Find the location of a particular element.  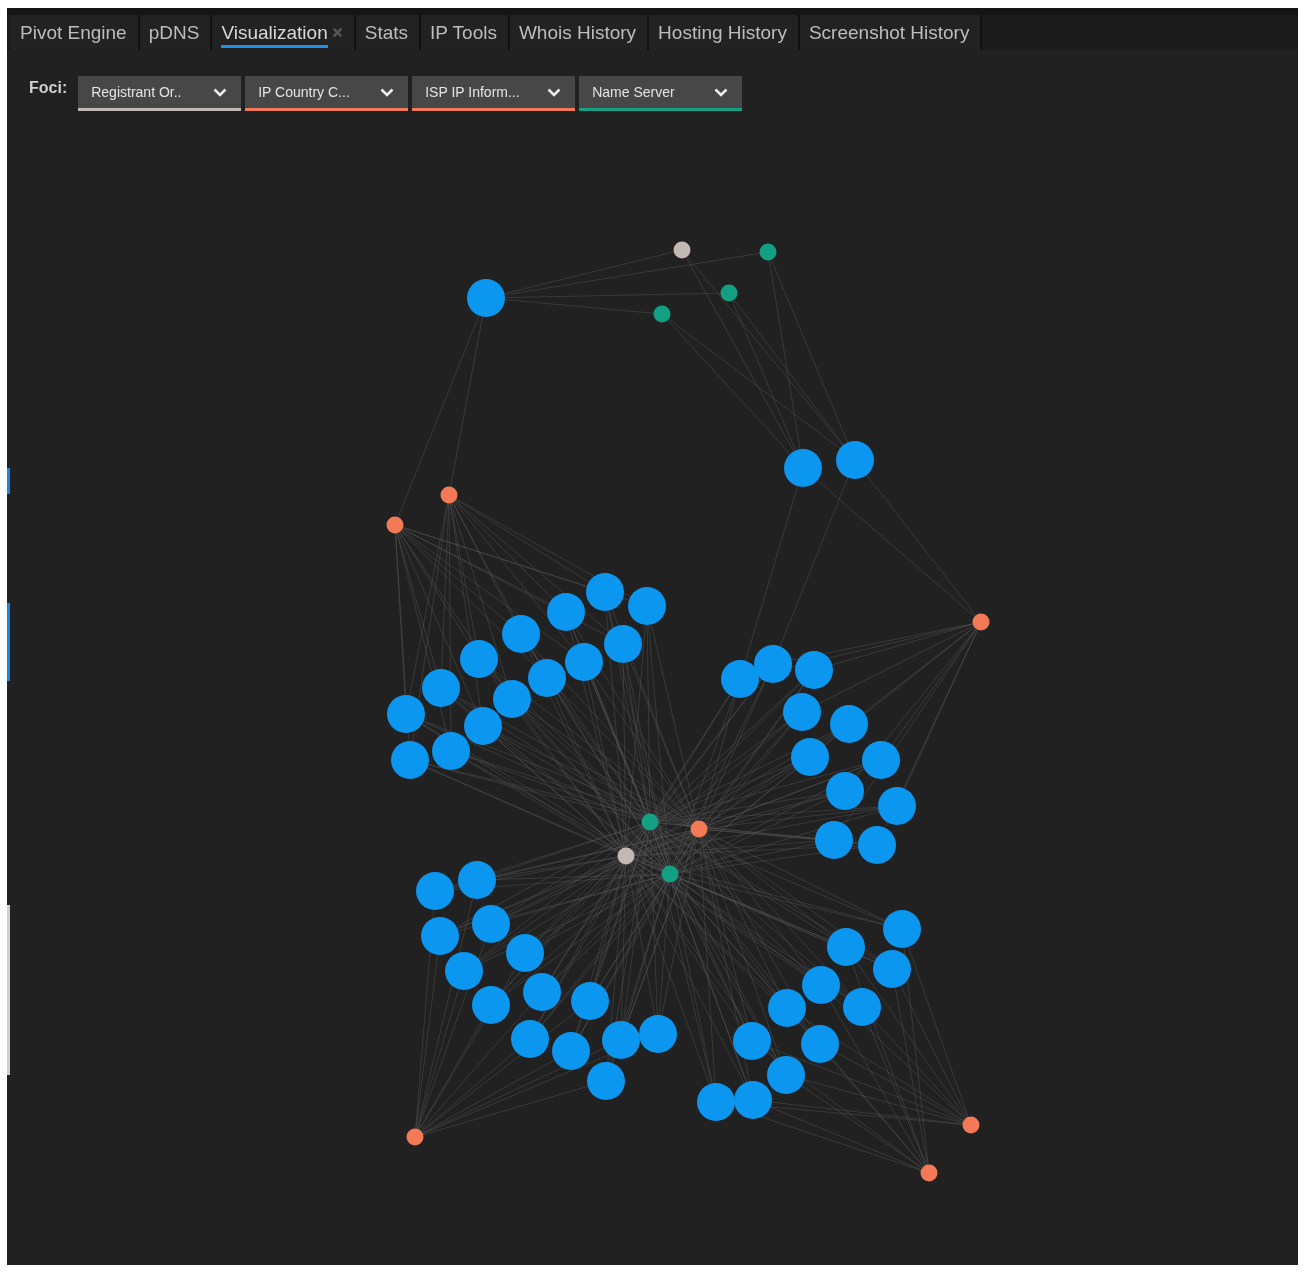

tab: Stats is located at coordinates (388, 32).